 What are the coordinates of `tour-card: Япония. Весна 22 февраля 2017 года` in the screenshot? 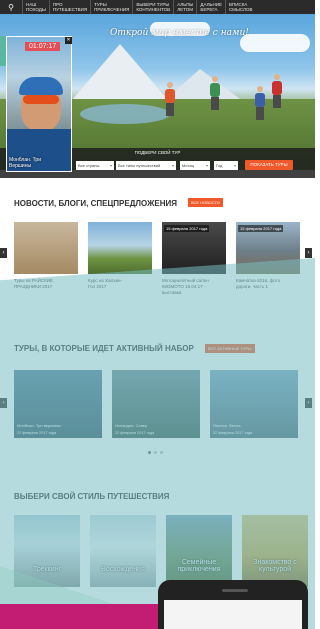 It's located at (254, 404).